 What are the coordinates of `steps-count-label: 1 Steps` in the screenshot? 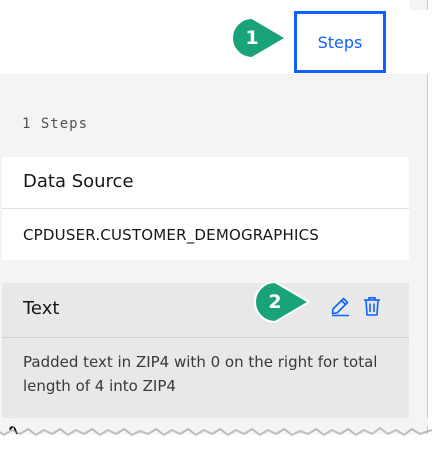 It's located at (55, 124).